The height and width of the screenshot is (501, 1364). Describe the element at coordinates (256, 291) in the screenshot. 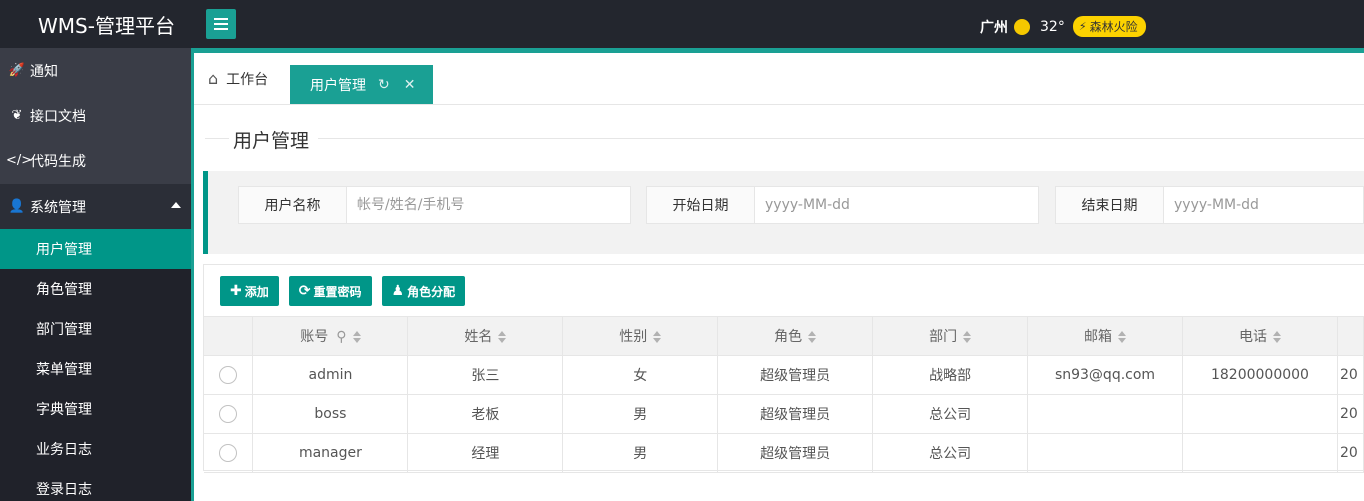

I see `button-label: 添加` at that location.